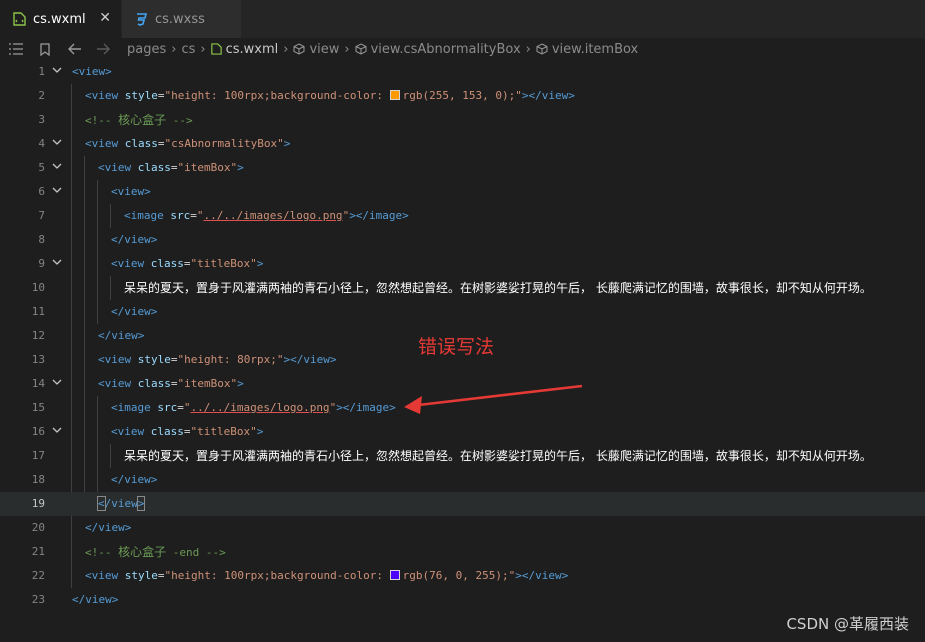 Image resolution: width=925 pixels, height=642 pixels. I want to click on code-line: 4 <view class="csAbnormalityBox">, so click(462, 144).